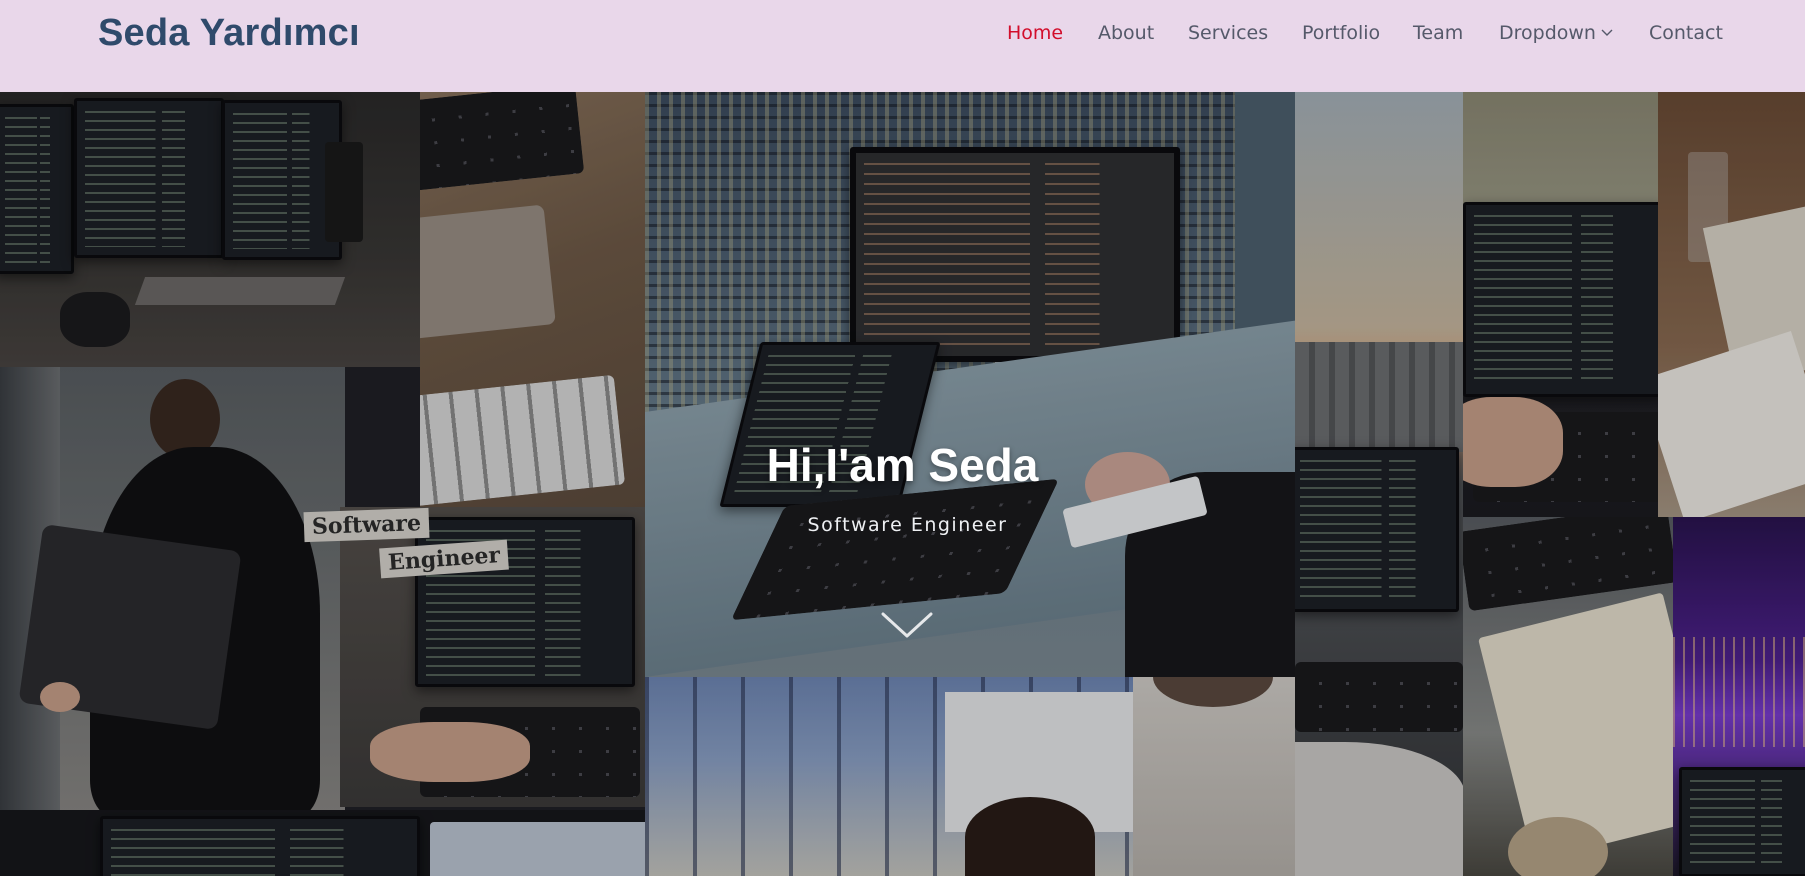  What do you see at coordinates (1341, 33) in the screenshot?
I see `nav-portfolio: Portfolio` at bounding box center [1341, 33].